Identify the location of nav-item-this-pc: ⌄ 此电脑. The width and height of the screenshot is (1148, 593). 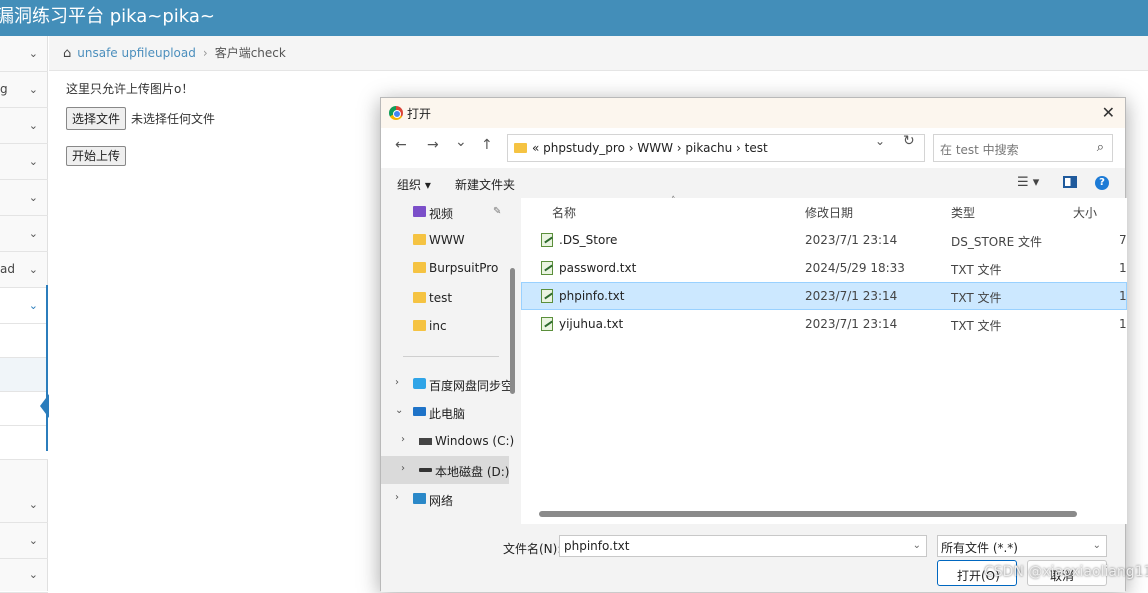
(445, 412).